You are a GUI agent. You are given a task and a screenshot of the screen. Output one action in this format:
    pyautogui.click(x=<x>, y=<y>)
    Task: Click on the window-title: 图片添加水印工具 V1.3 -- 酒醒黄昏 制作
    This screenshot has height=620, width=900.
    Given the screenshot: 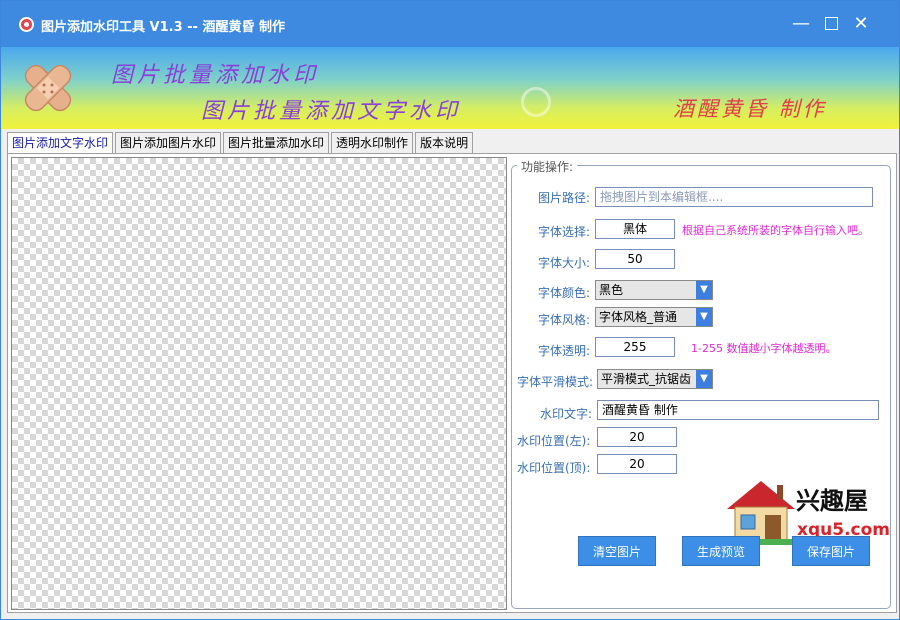 What is the action you would take?
    pyautogui.click(x=163, y=27)
    